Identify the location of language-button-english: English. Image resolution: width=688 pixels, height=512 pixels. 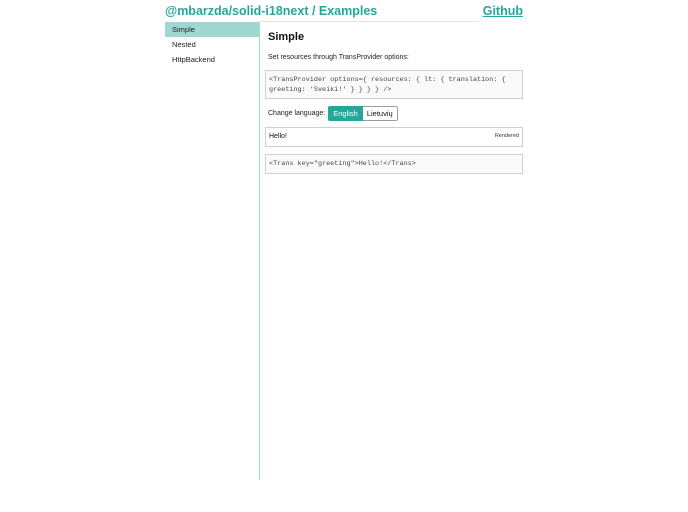
(345, 113).